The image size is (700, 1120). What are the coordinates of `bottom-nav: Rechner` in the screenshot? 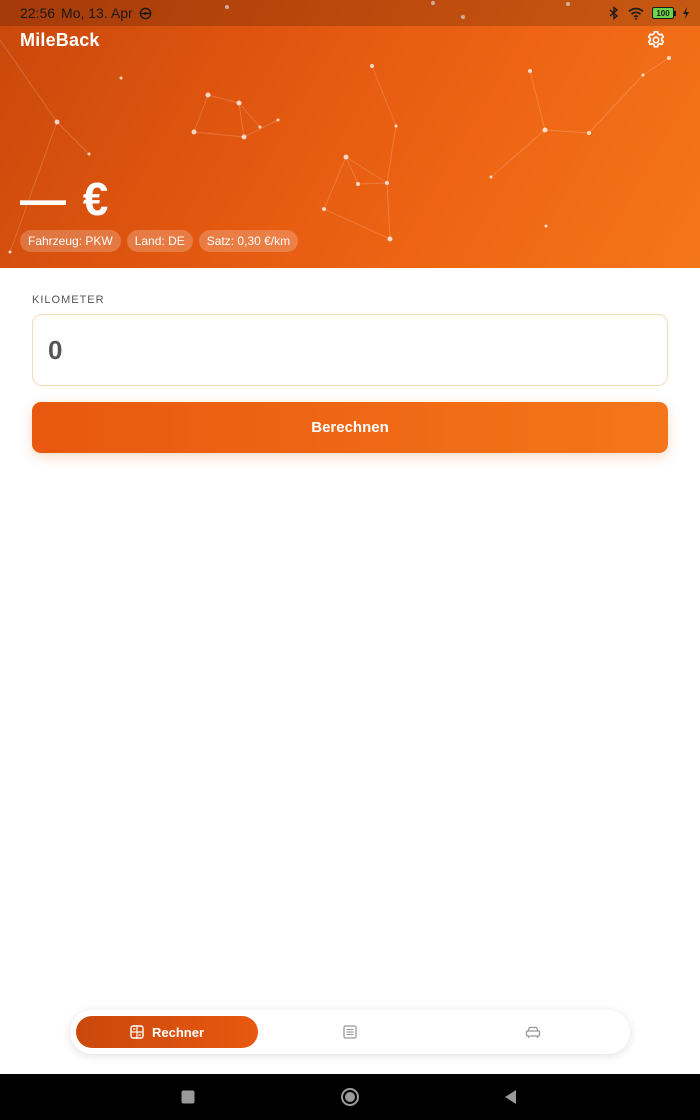 It's located at (350, 1032).